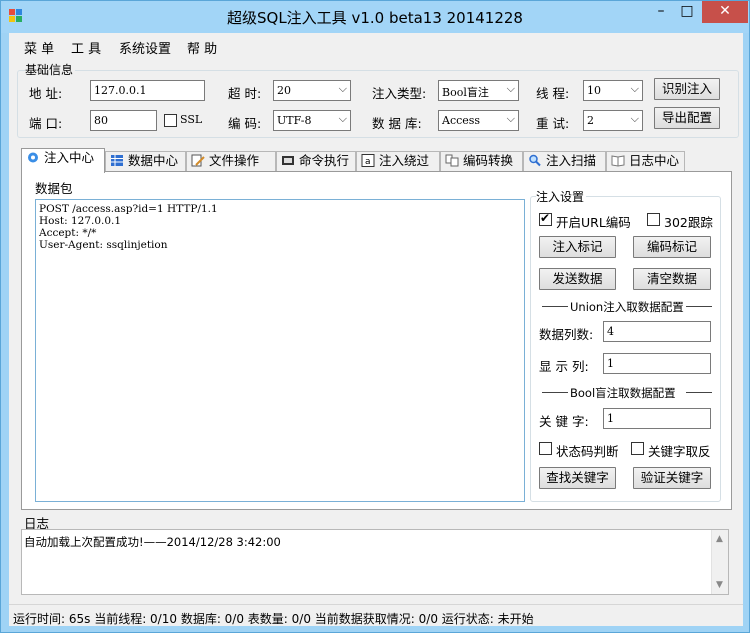 The height and width of the screenshot is (633, 750). What do you see at coordinates (564, 366) in the screenshot?
I see `display-col-label: 显 示 列:` at bounding box center [564, 366].